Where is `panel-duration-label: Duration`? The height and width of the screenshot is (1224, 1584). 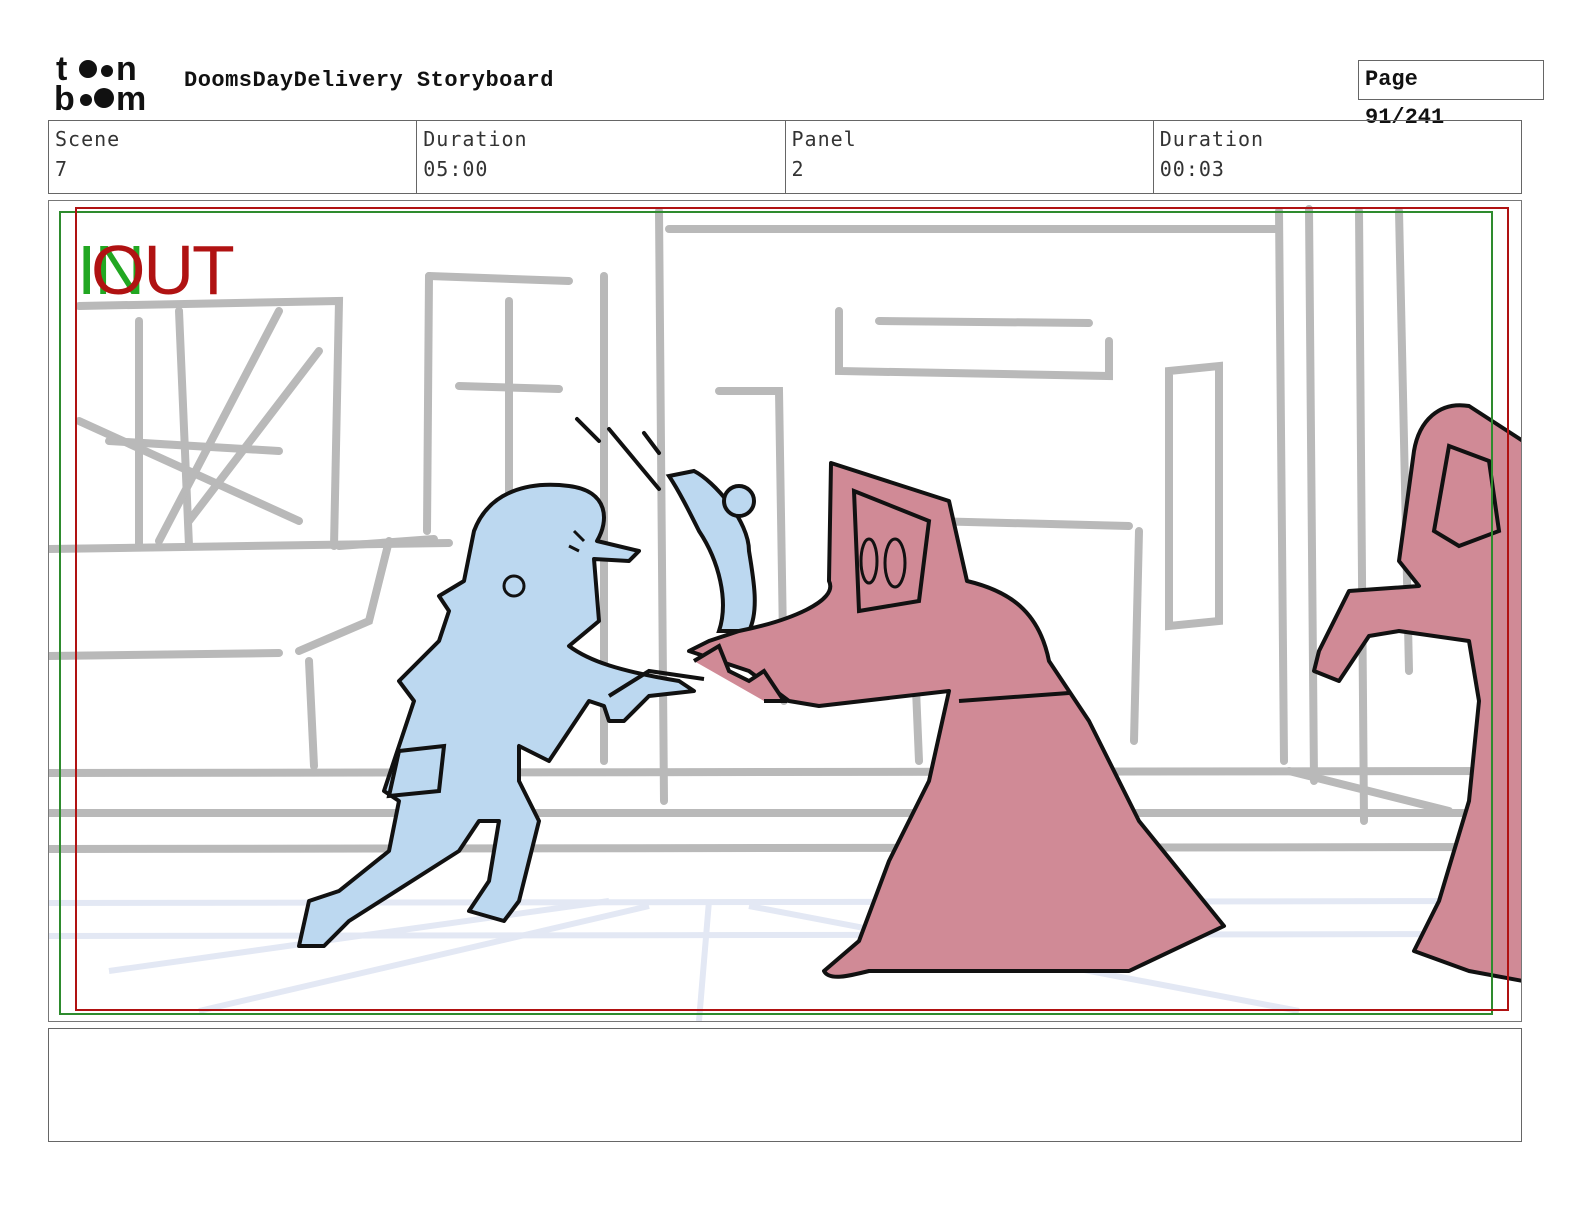 panel-duration-label: Duration is located at coordinates (1212, 139).